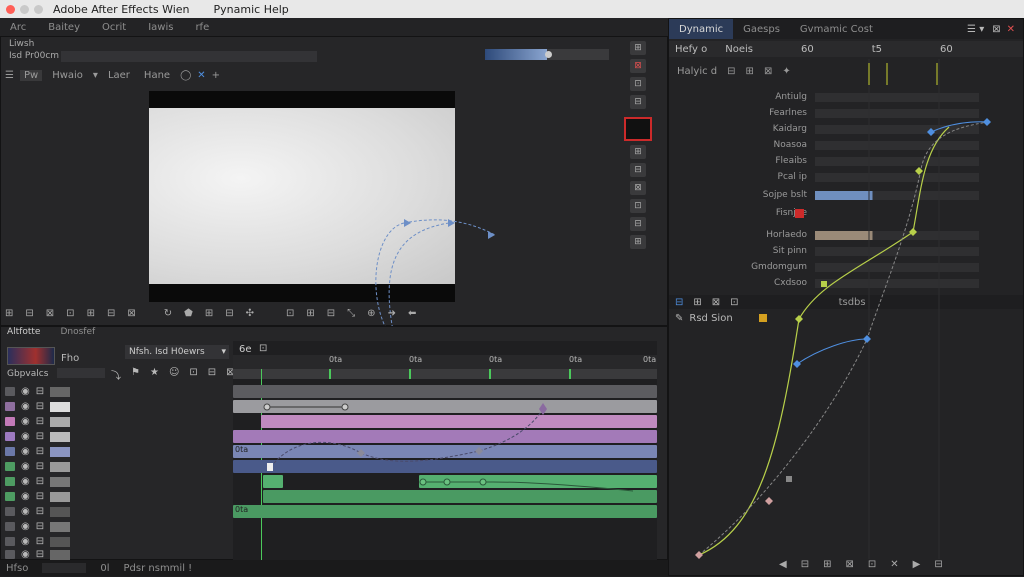 This screenshot has height=577, width=1024. Describe the element at coordinates (10, 9) in the screenshot. I see `close-window-button` at that location.